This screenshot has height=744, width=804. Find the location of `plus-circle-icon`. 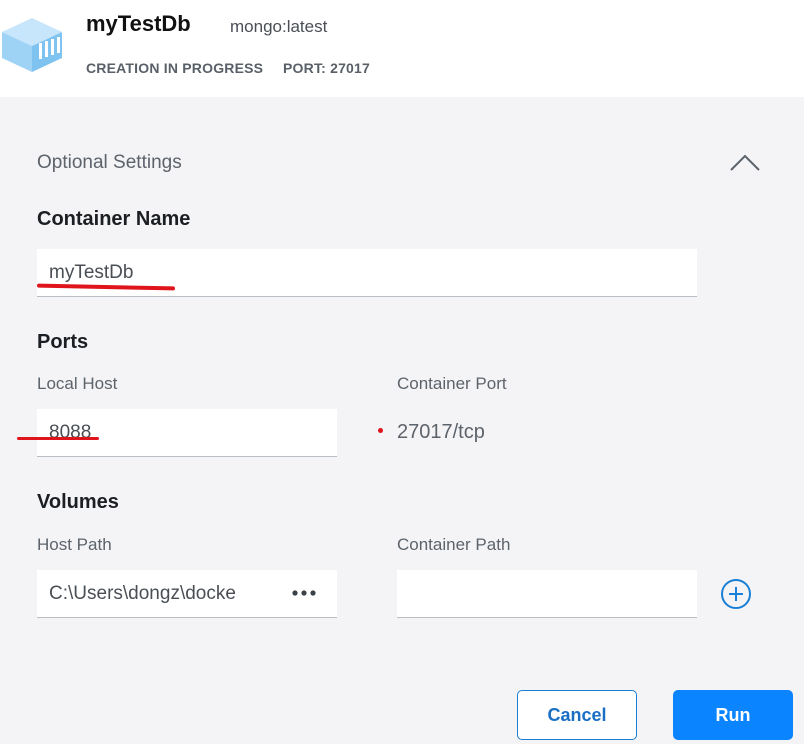

plus-circle-icon is located at coordinates (736, 594).